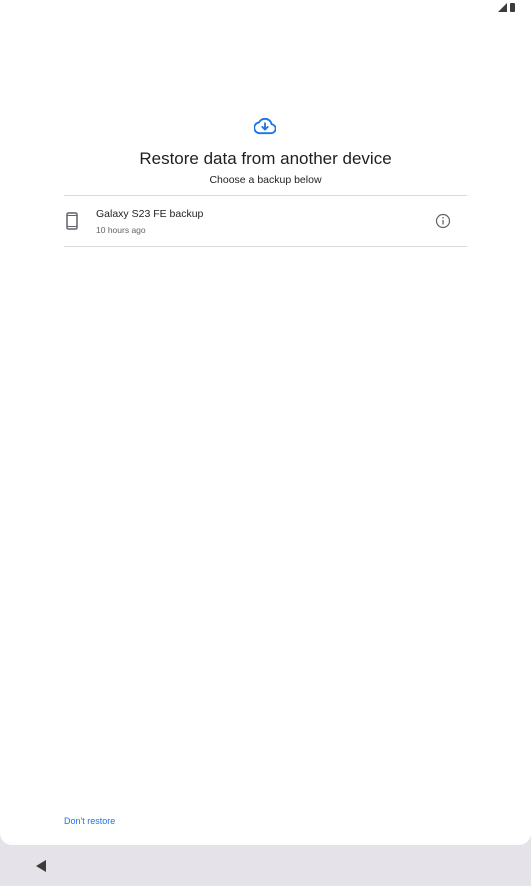  I want to click on info-icon, so click(443, 221).